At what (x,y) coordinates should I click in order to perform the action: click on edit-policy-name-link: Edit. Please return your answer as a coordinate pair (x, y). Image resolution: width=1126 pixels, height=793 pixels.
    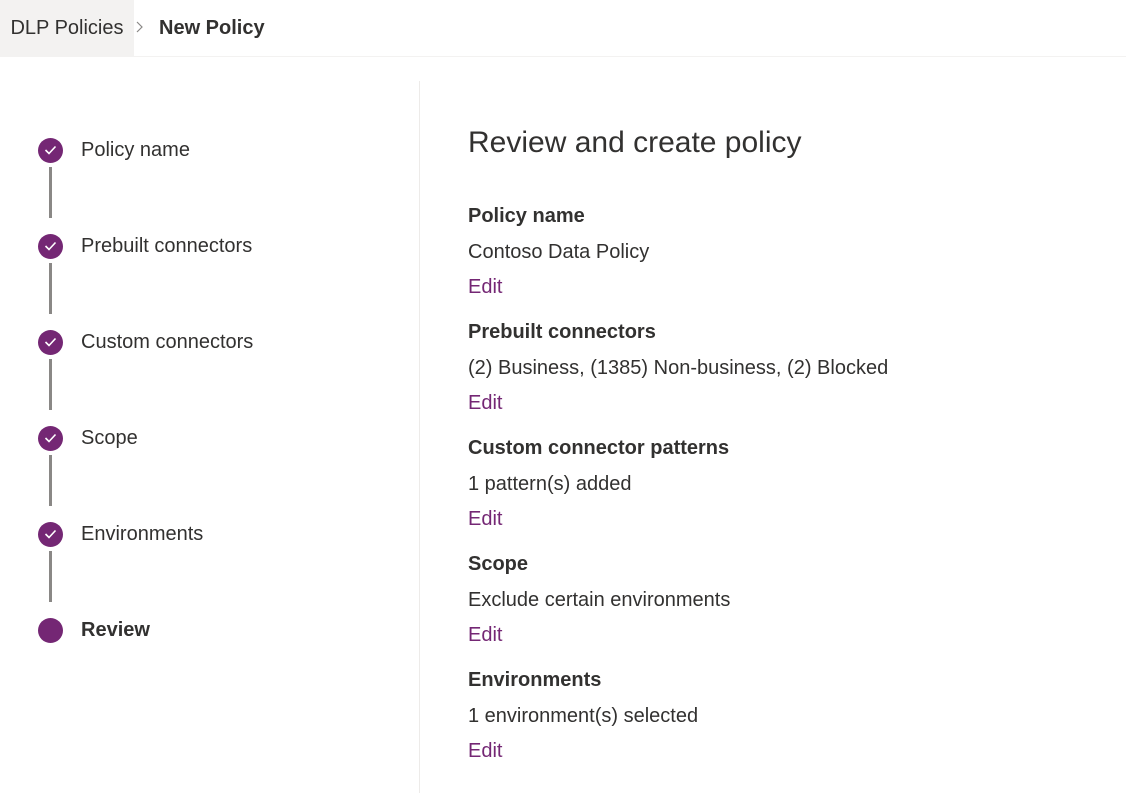
    Looking at the image, I should click on (485, 287).